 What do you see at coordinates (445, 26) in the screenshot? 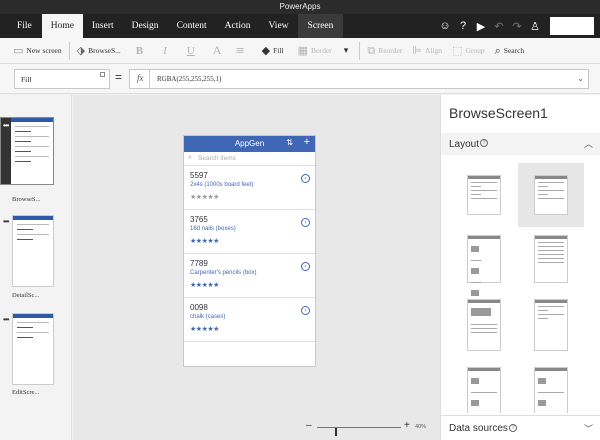
I see `smiley-icon: ☺` at bounding box center [445, 26].